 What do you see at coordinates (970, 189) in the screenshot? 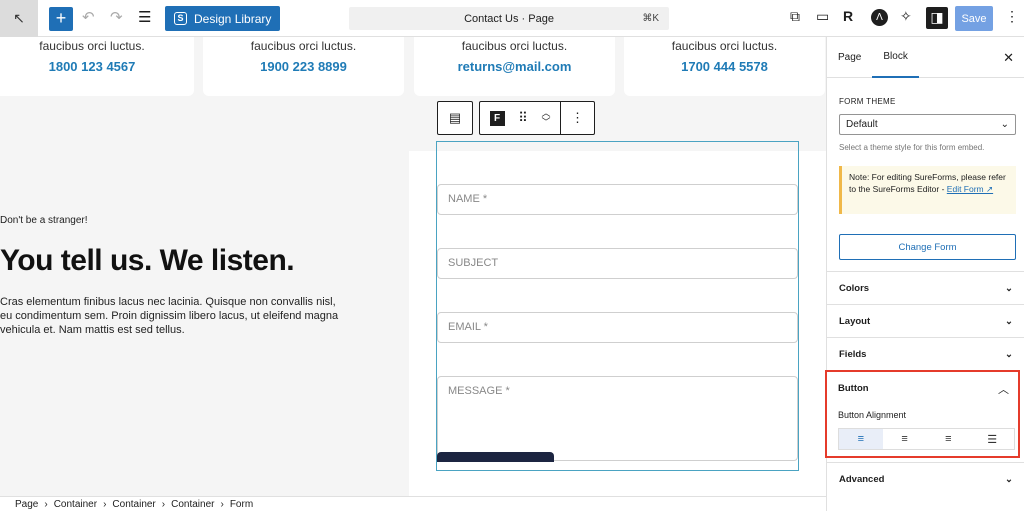
I see `edit-form-link: Edit Form ↗` at bounding box center [970, 189].